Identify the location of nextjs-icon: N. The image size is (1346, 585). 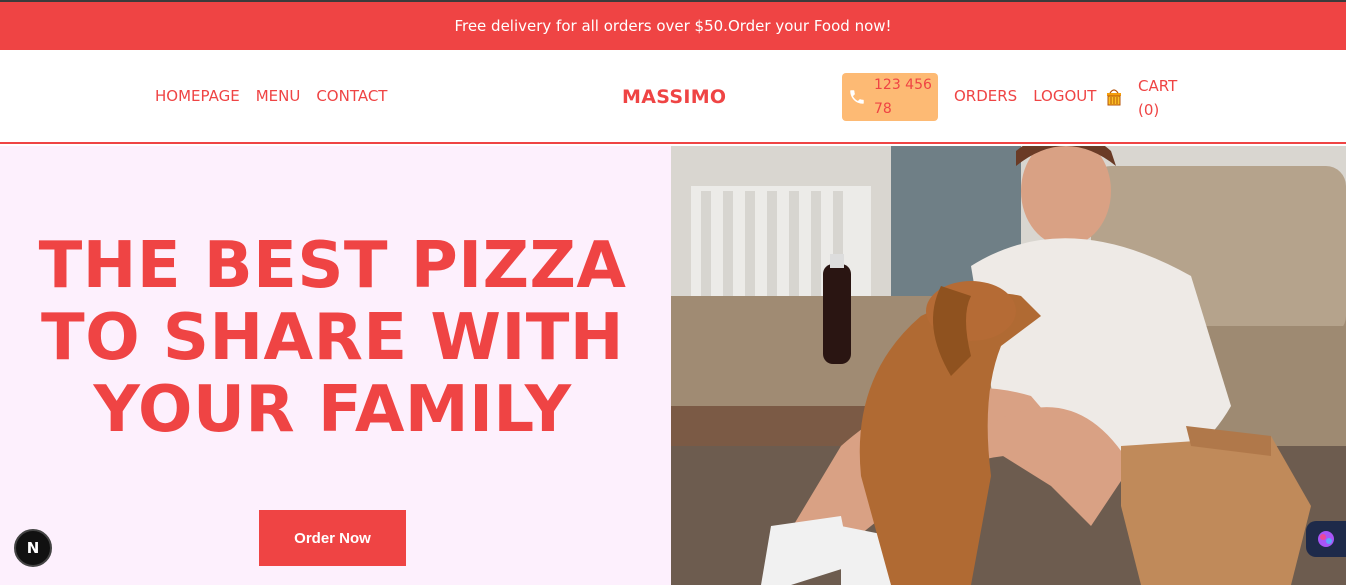
(33, 548).